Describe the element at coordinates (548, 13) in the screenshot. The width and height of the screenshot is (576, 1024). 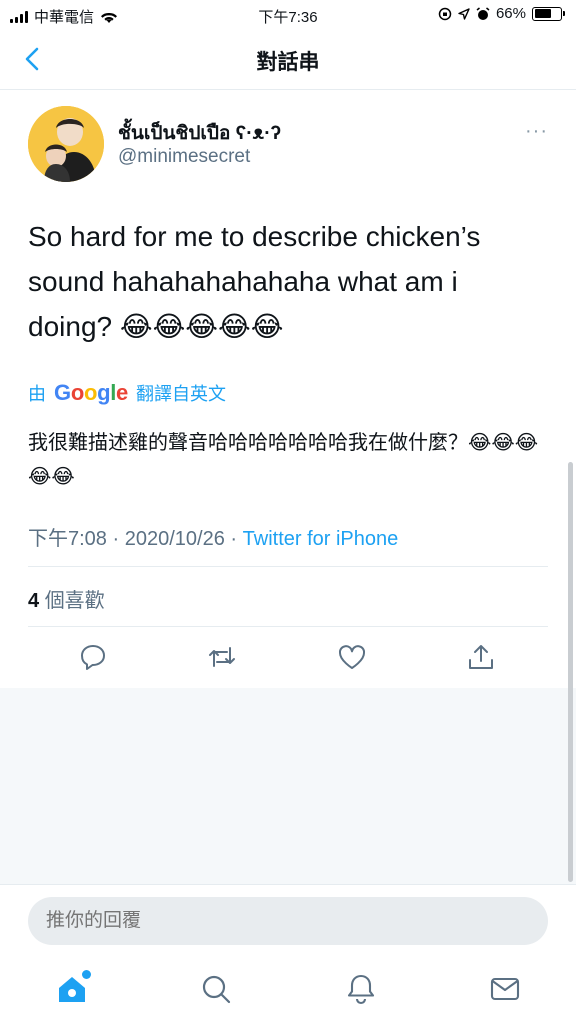
I see `battery-icon` at that location.